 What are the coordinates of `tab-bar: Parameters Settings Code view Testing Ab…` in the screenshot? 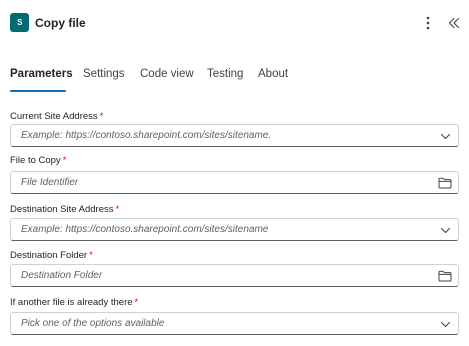 It's located at (234, 77).